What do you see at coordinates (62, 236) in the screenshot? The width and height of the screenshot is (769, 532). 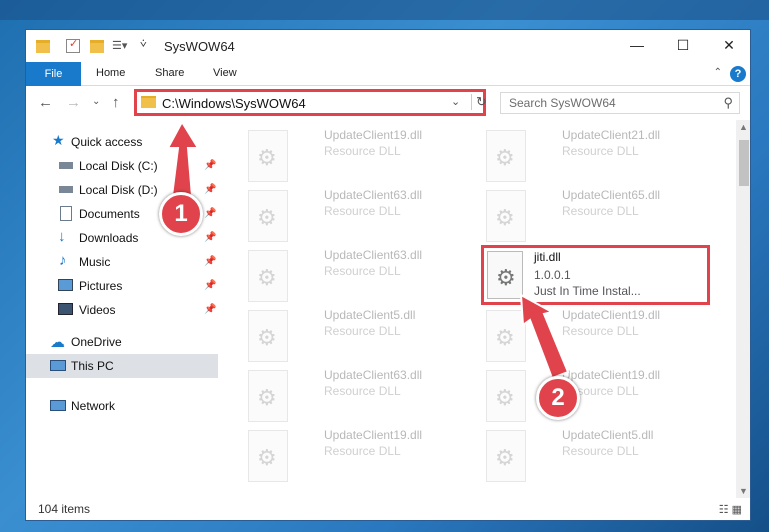 I see `download-icon: ↓` at bounding box center [62, 236].